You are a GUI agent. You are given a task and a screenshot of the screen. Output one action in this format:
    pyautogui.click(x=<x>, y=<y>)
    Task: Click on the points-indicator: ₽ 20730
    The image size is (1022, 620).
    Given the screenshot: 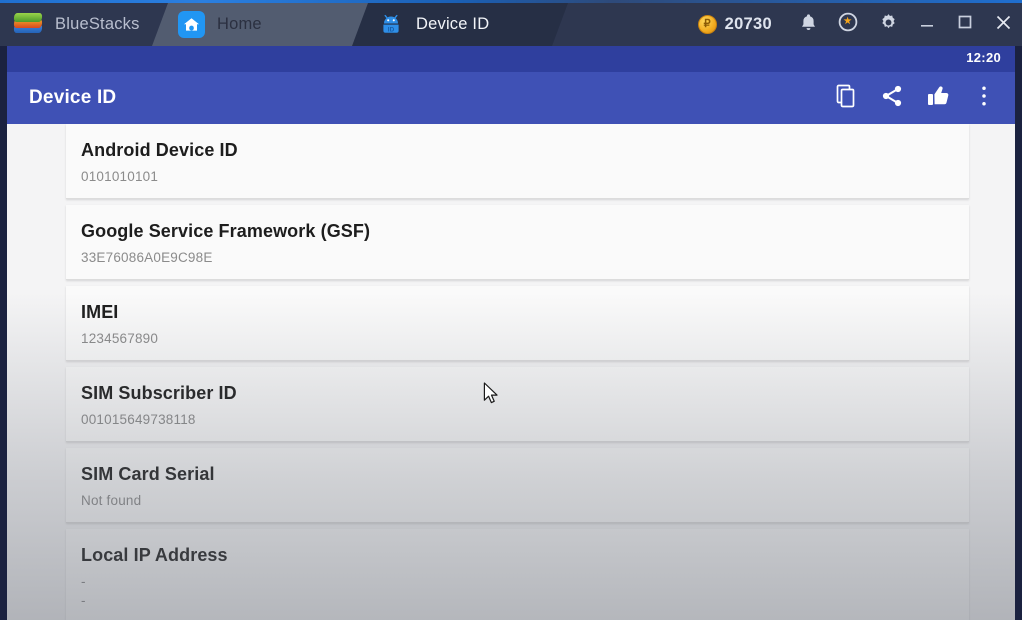 What is the action you would take?
    pyautogui.click(x=734, y=24)
    